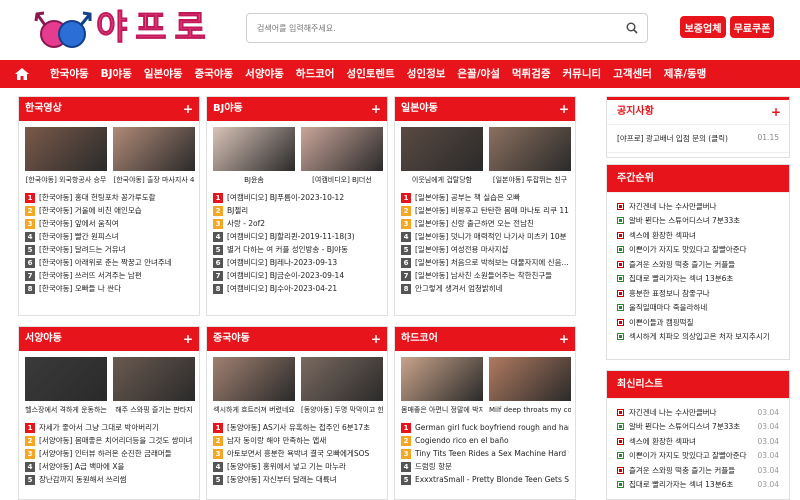 Image resolution: width=800 pixels, height=500 pixels. Describe the element at coordinates (698, 221) in the screenshot. I see `weekly-rank-item: 알바 뛴다는 스튜어디스녀 7분33초` at that location.